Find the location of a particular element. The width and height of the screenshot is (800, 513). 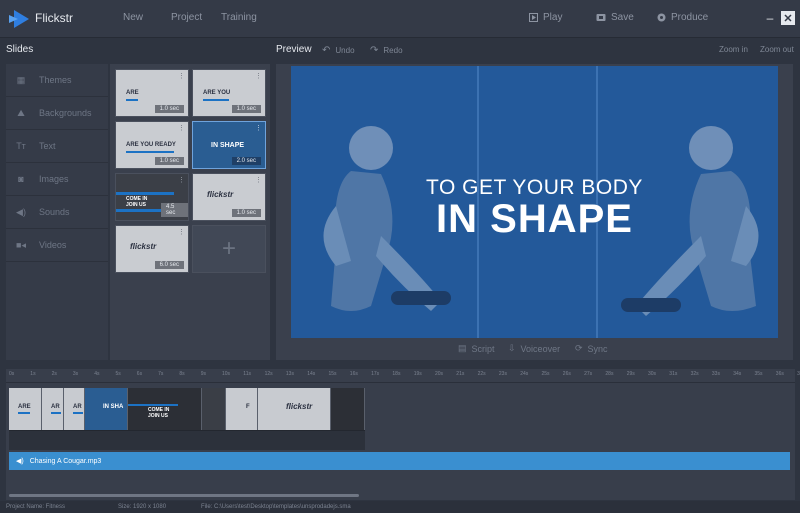

sidebar-item-sounds: ◀) Sounds is located at coordinates (57, 212).